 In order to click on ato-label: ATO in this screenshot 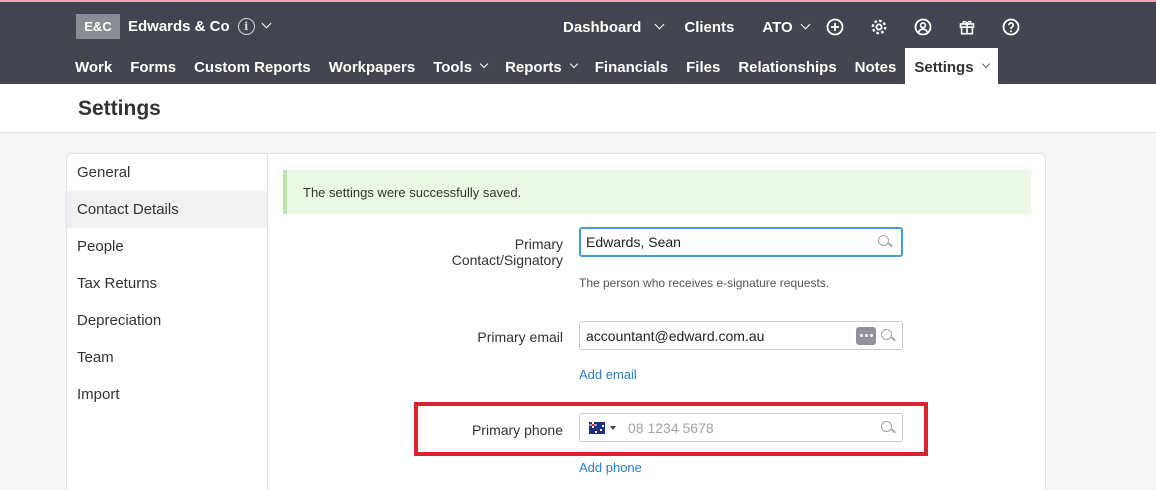, I will do `click(777, 27)`.